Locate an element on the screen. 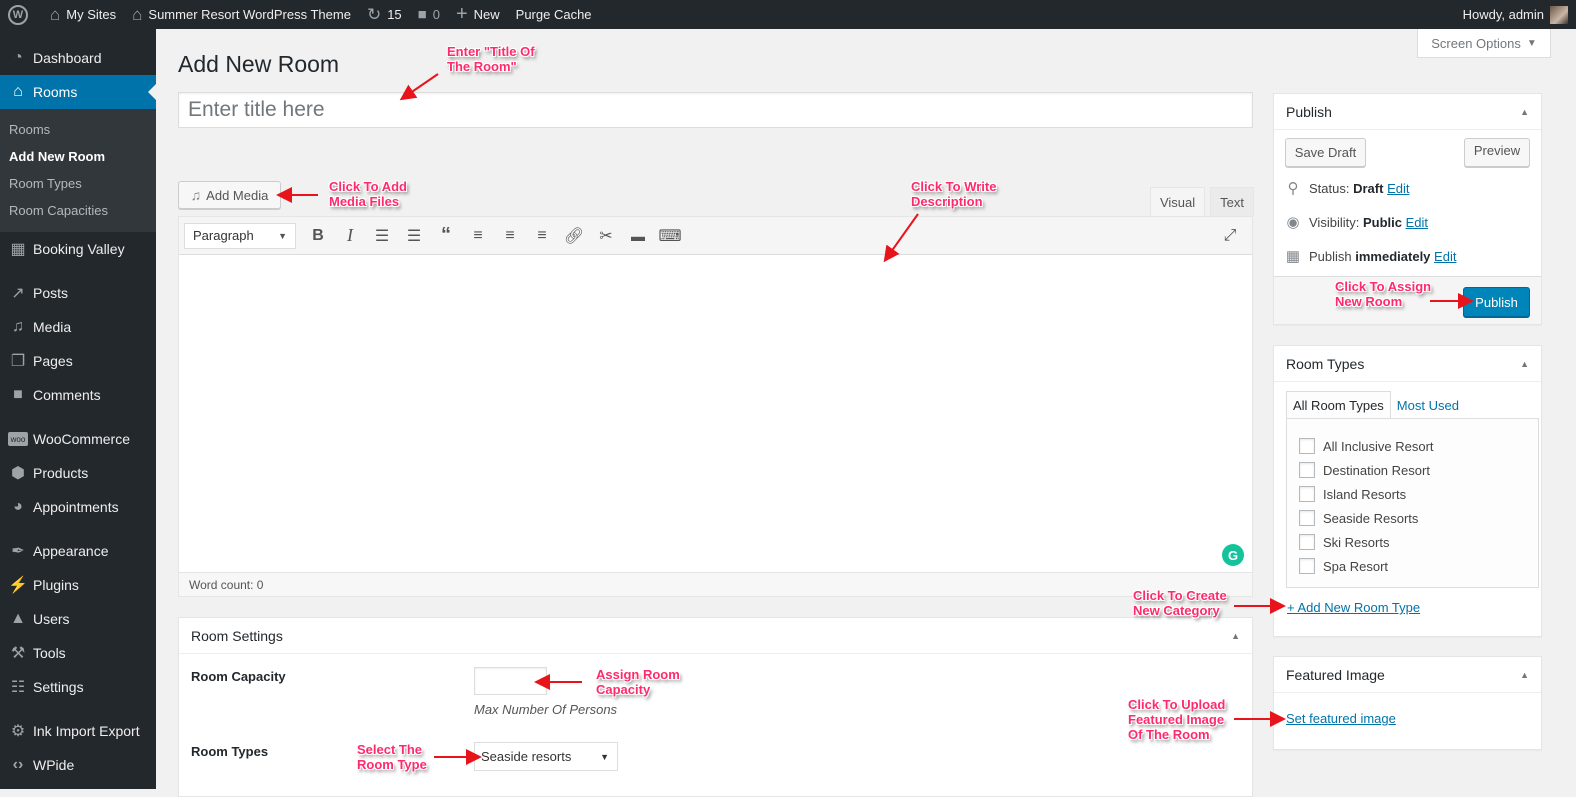  wordpress-logo-icon: W is located at coordinates (18, 14).